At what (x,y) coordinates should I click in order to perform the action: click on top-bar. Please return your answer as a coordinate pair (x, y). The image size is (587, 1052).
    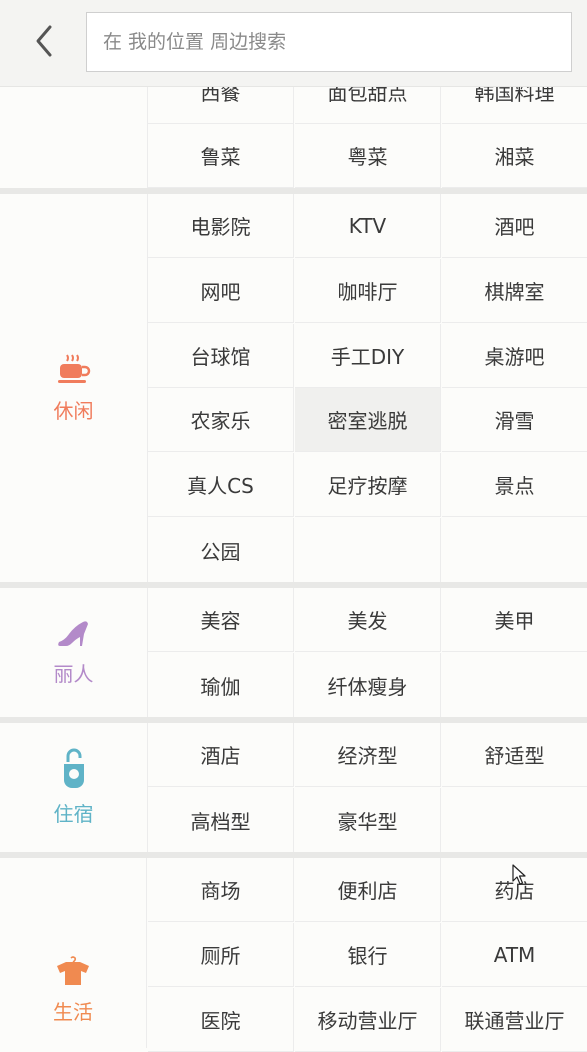
    Looking at the image, I should click on (293, 43).